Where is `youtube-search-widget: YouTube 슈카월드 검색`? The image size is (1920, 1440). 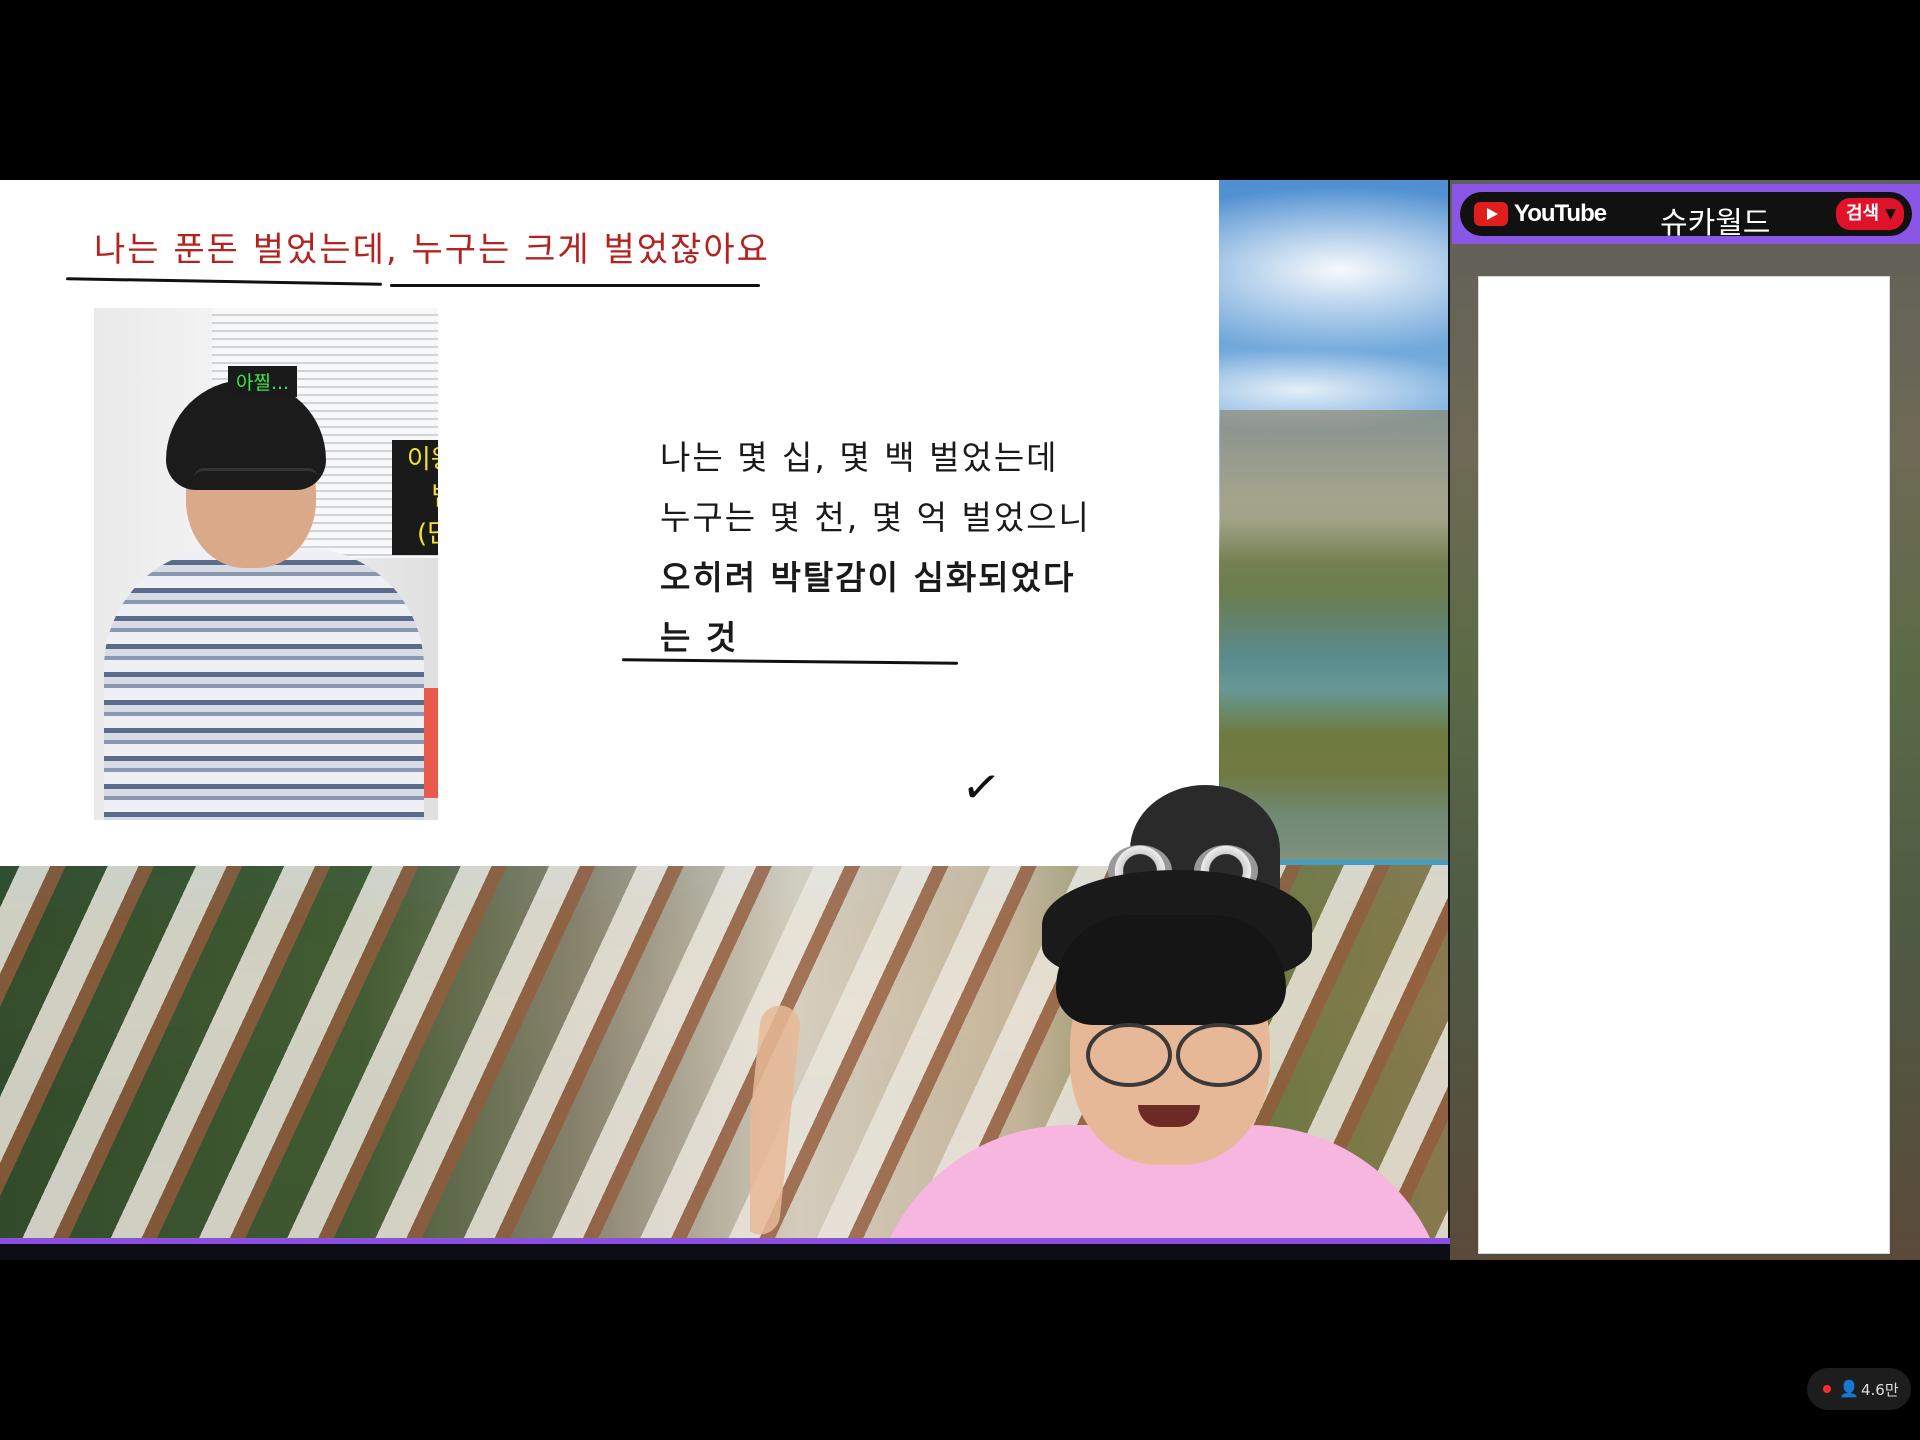
youtube-search-widget: YouTube 슈카월드 검색 is located at coordinates (1686, 214).